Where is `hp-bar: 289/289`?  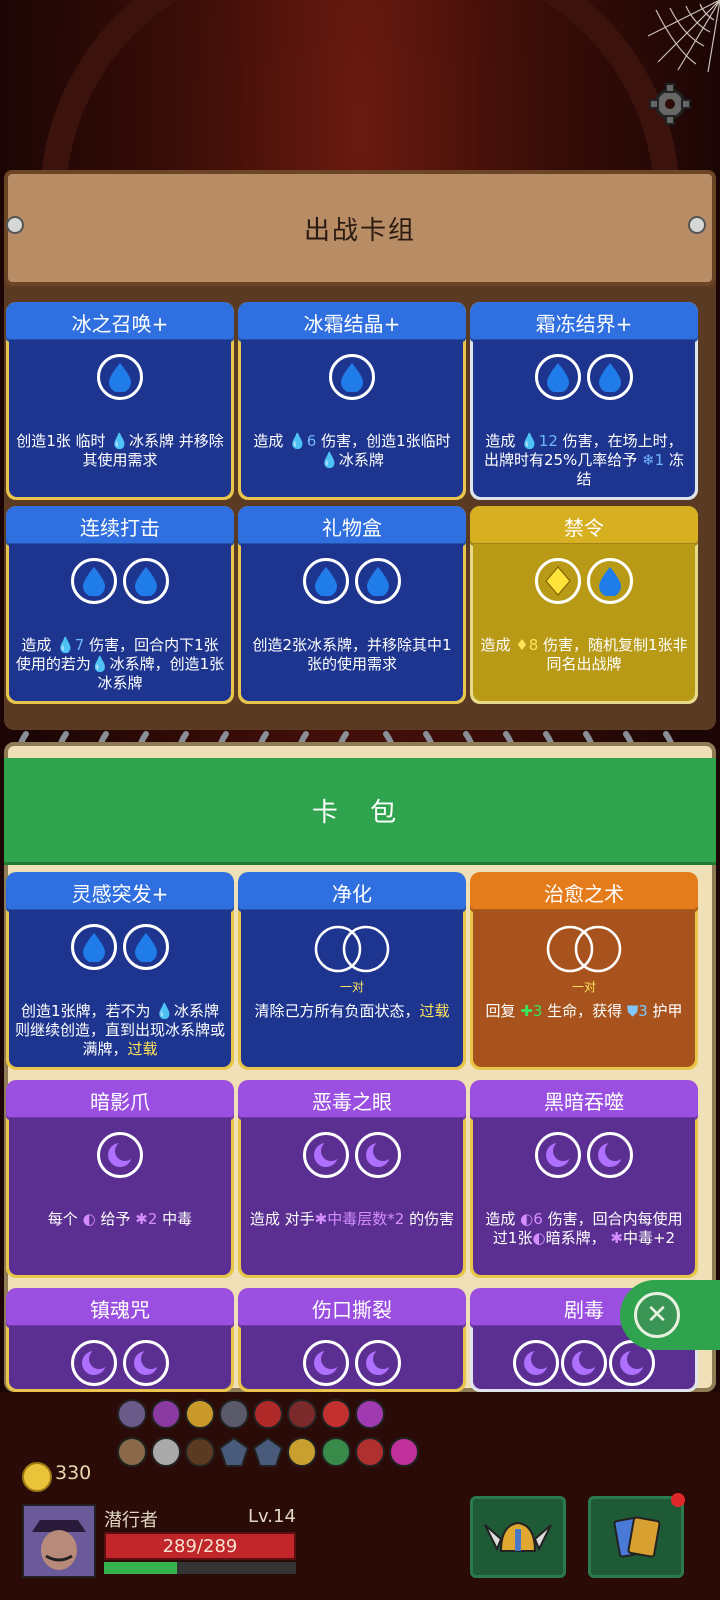 hp-bar: 289/289 is located at coordinates (200, 1546).